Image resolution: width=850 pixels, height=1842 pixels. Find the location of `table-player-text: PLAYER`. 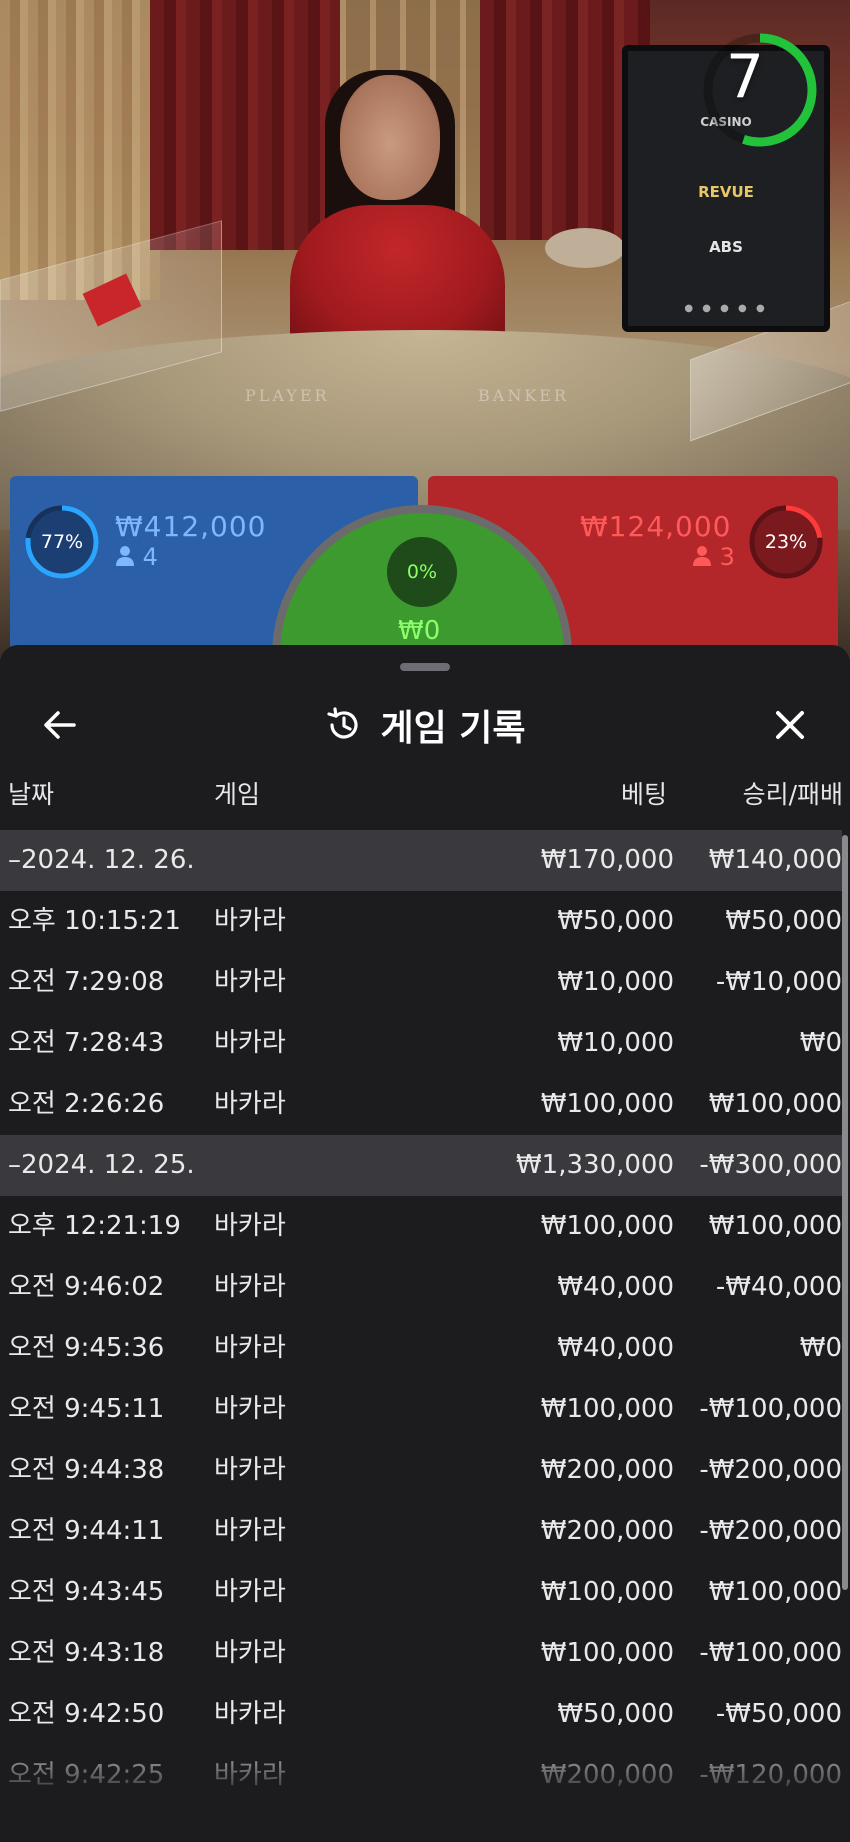

table-player-text: PLAYER is located at coordinates (287, 395).